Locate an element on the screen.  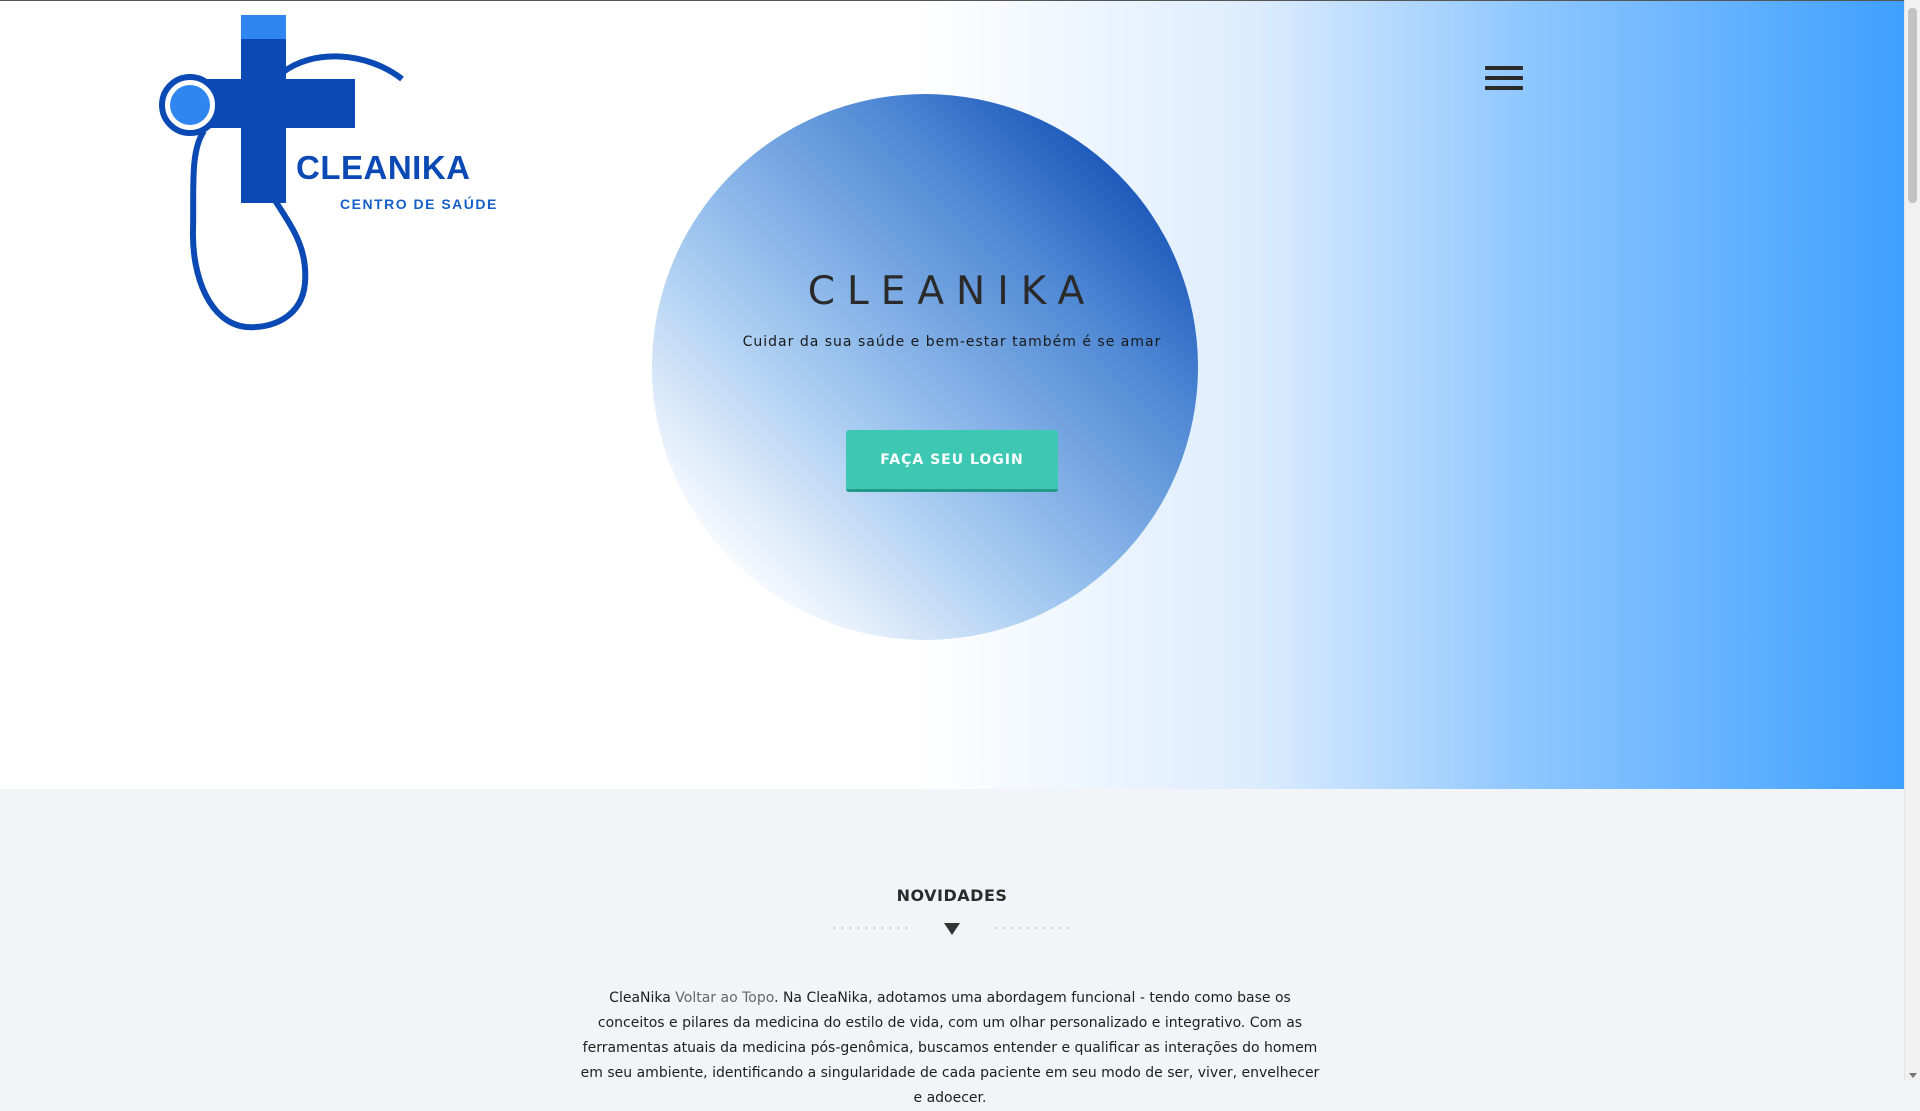
back-to-top-link: Voltar ao Topo is located at coordinates (724, 998).